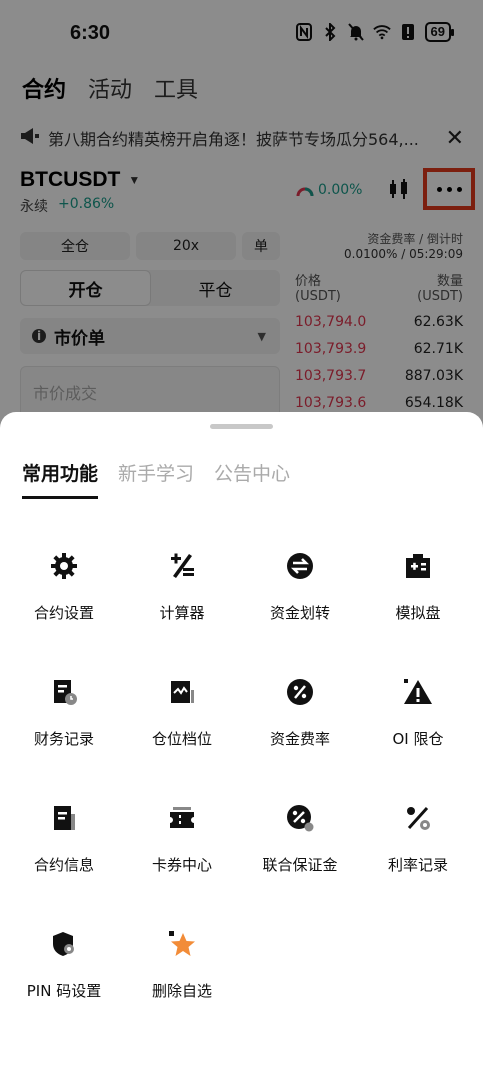 The width and height of the screenshot is (483, 1073). What do you see at coordinates (300, 865) in the screenshot?
I see `grid-item-label: 联合保证金` at bounding box center [300, 865].